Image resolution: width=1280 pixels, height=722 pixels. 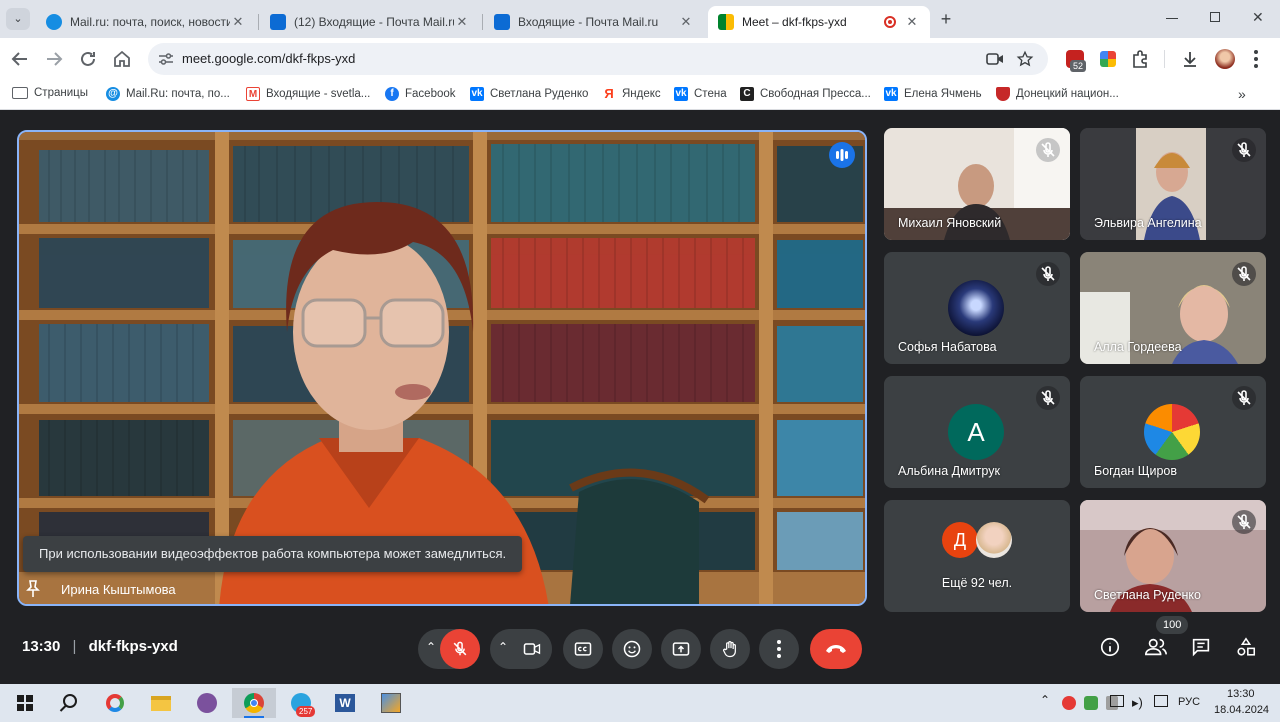 I want to click on bookmark-svetlana: vk Светлана Руденко, so click(x=529, y=94).